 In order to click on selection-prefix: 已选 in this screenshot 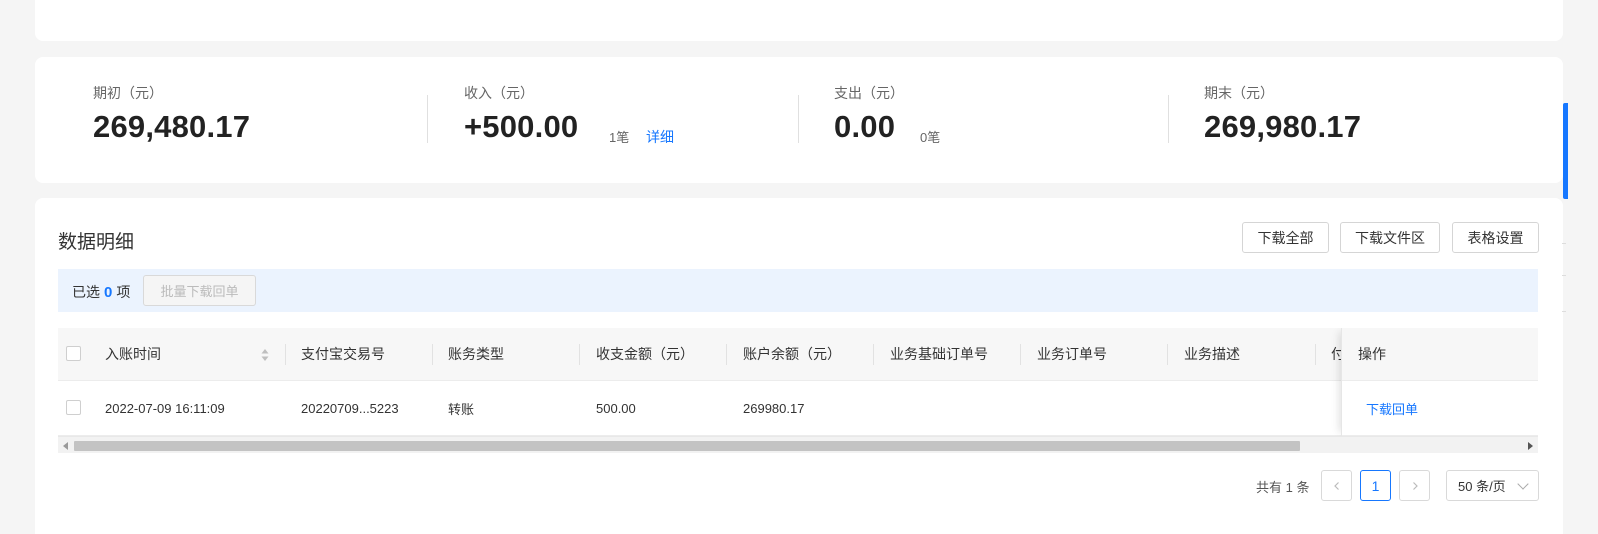, I will do `click(86, 292)`.